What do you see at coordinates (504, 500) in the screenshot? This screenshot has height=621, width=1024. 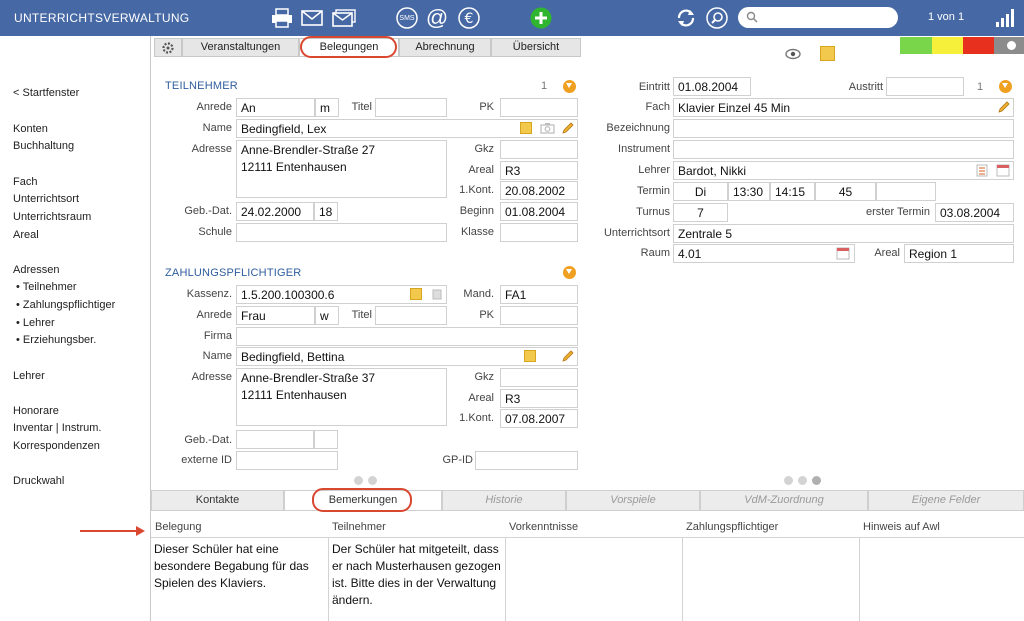 I see `tab-historie: Historie` at bounding box center [504, 500].